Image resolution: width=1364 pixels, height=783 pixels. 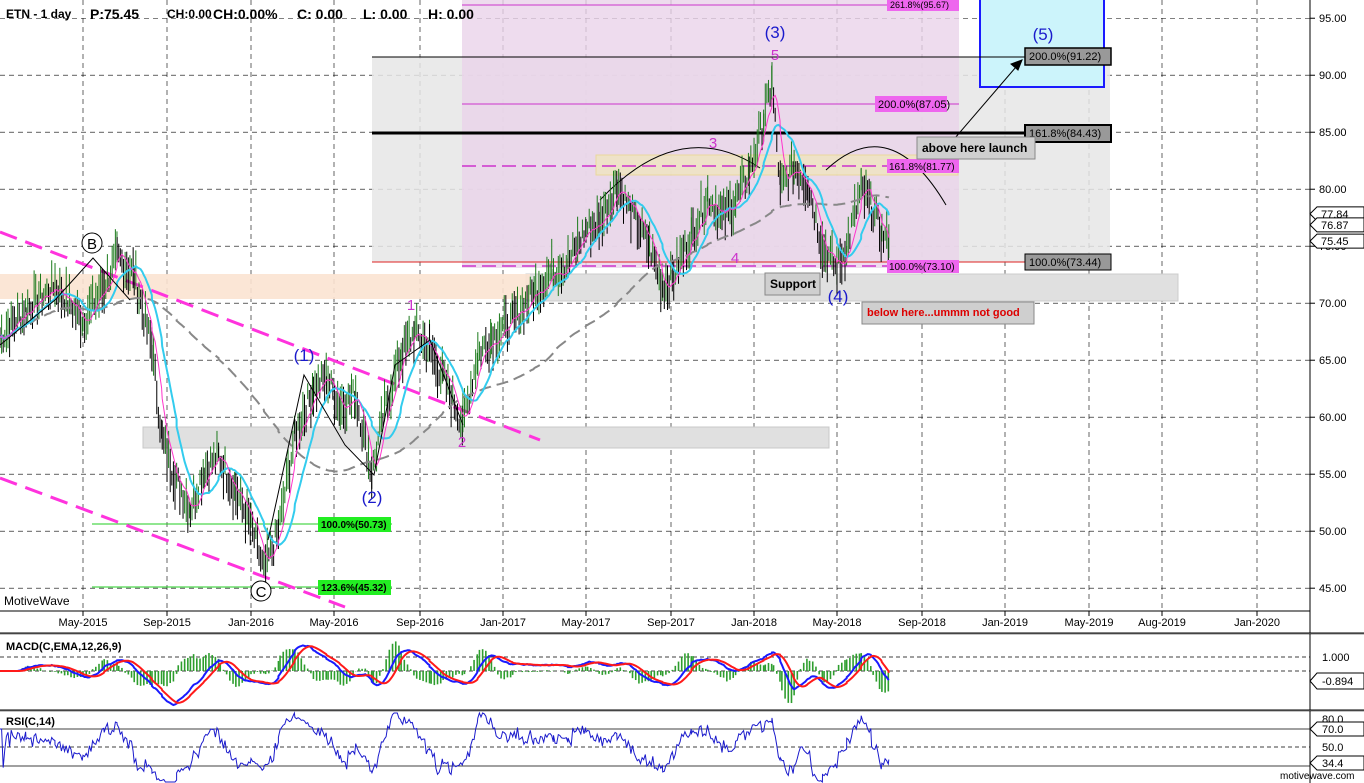 I want to click on x-tick-label: Sep-2018, so click(x=922, y=623).